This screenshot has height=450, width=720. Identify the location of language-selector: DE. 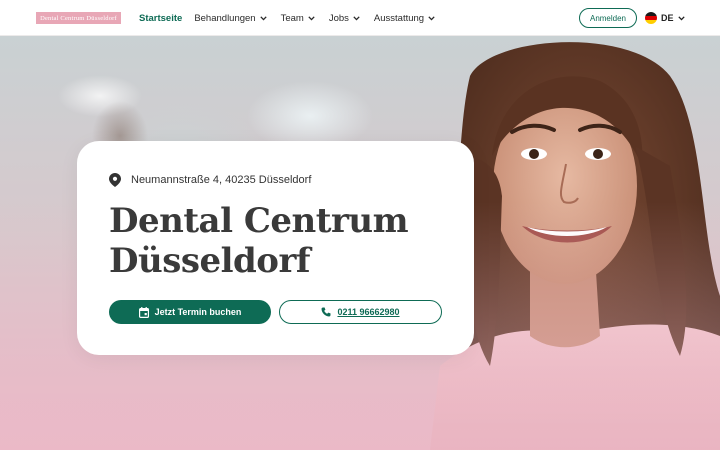
(665, 18).